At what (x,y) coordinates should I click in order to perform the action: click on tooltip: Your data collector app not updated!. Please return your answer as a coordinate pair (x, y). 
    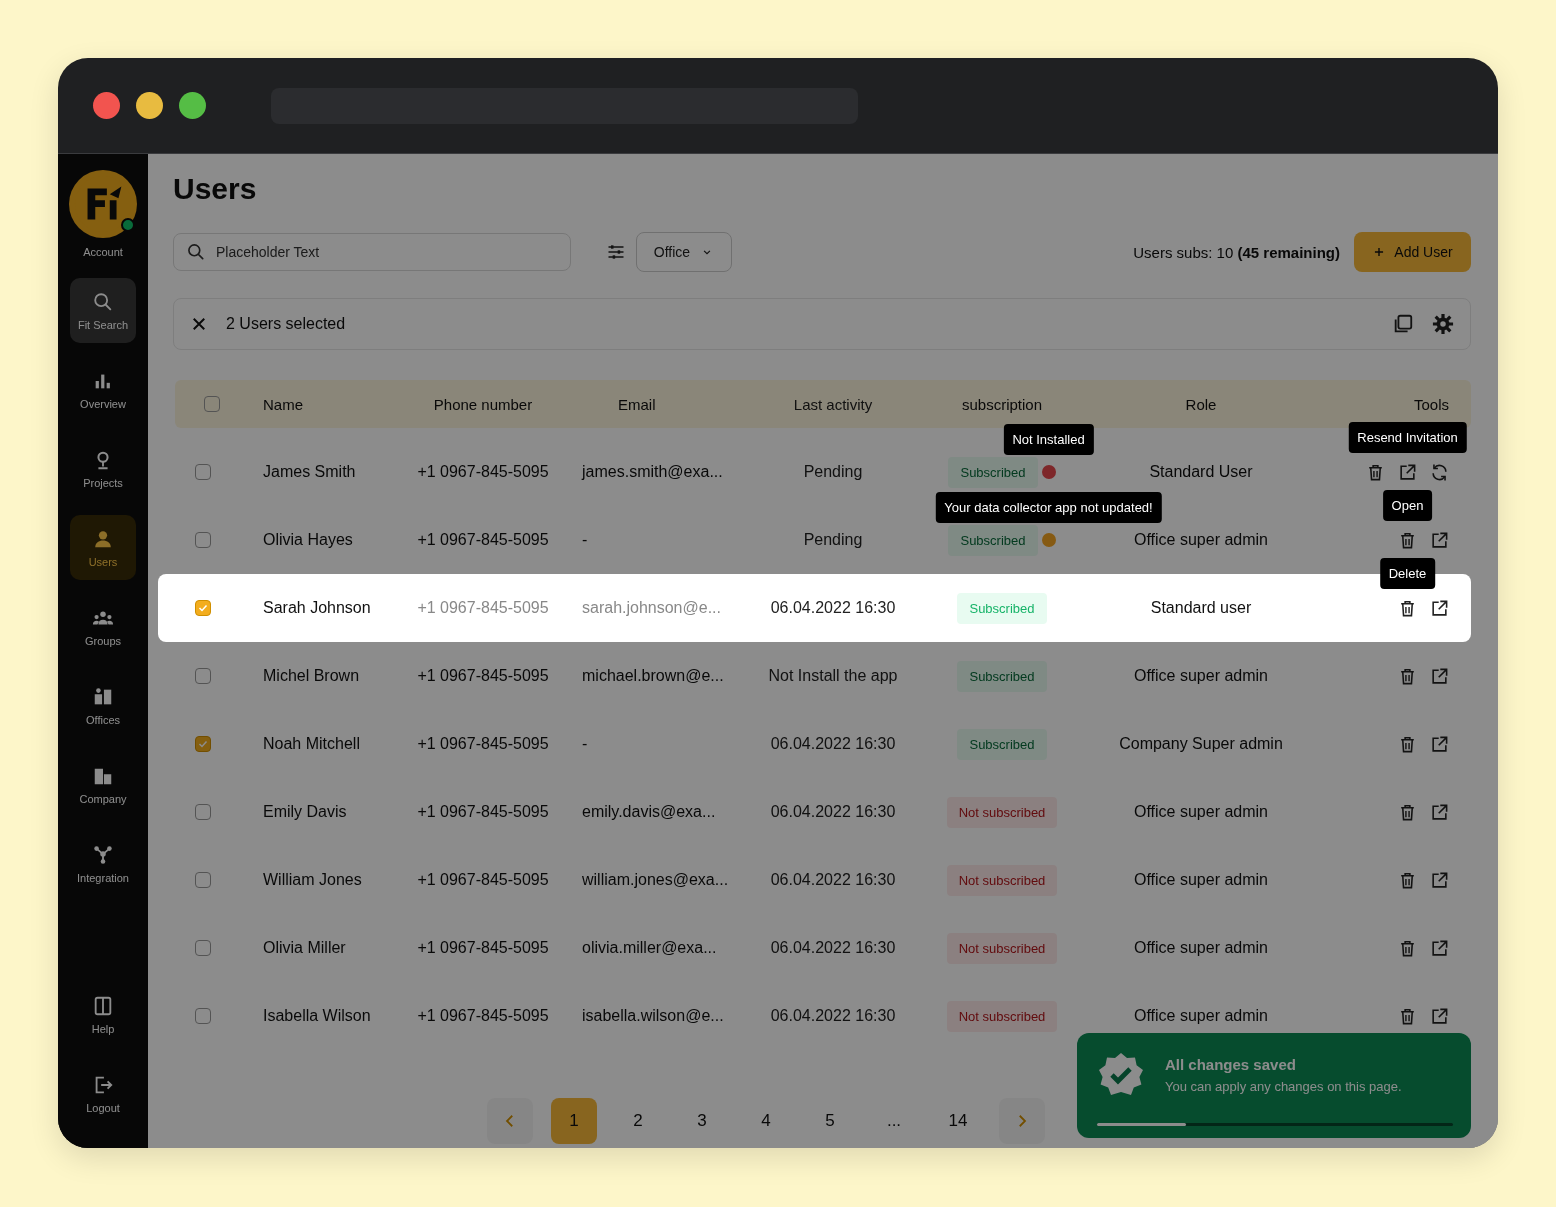
    Looking at the image, I should click on (1048, 507).